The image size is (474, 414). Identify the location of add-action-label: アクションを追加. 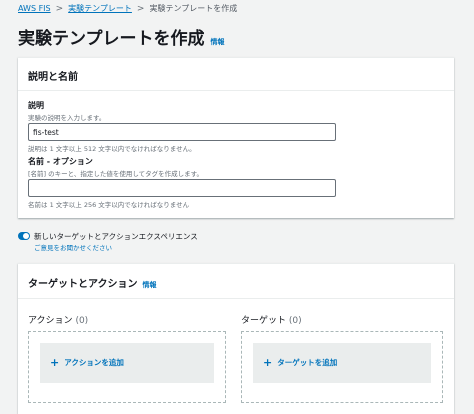
(94, 362).